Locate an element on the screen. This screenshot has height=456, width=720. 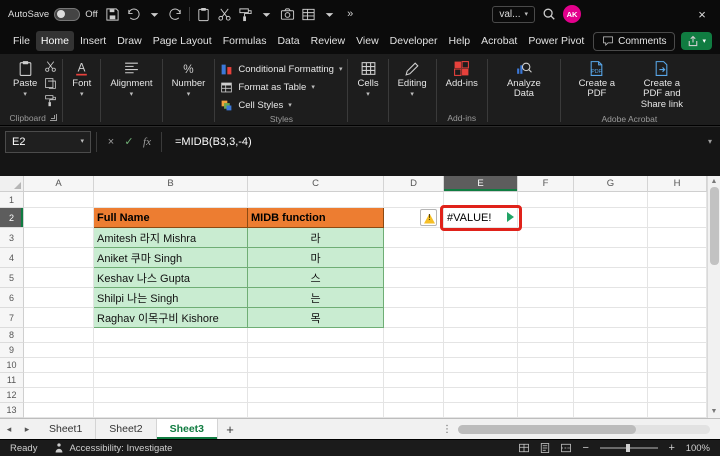
cell-E13 is located at coordinates (481, 410).